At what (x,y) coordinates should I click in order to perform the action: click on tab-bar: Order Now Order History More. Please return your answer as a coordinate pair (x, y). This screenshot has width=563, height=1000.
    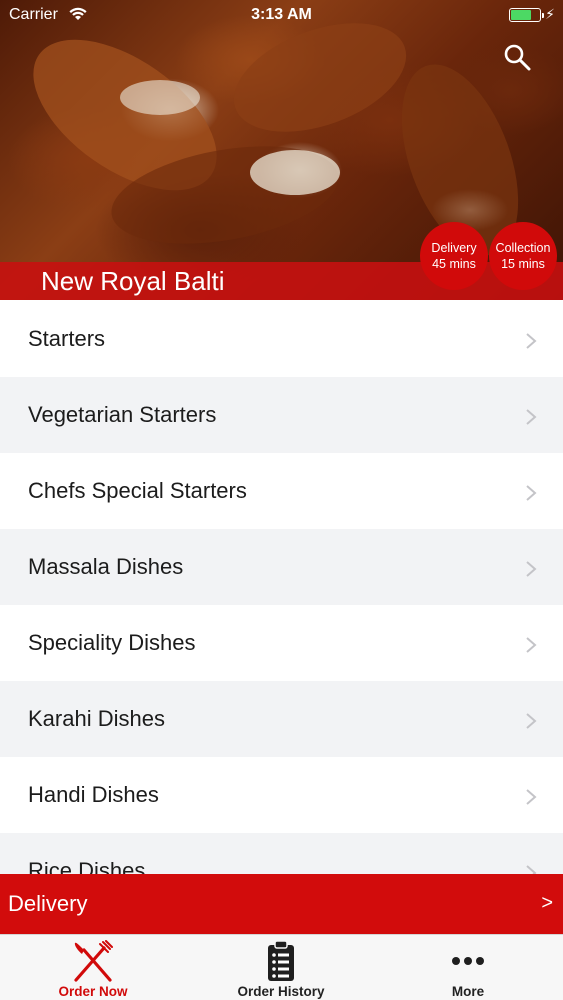
    Looking at the image, I should click on (281, 967).